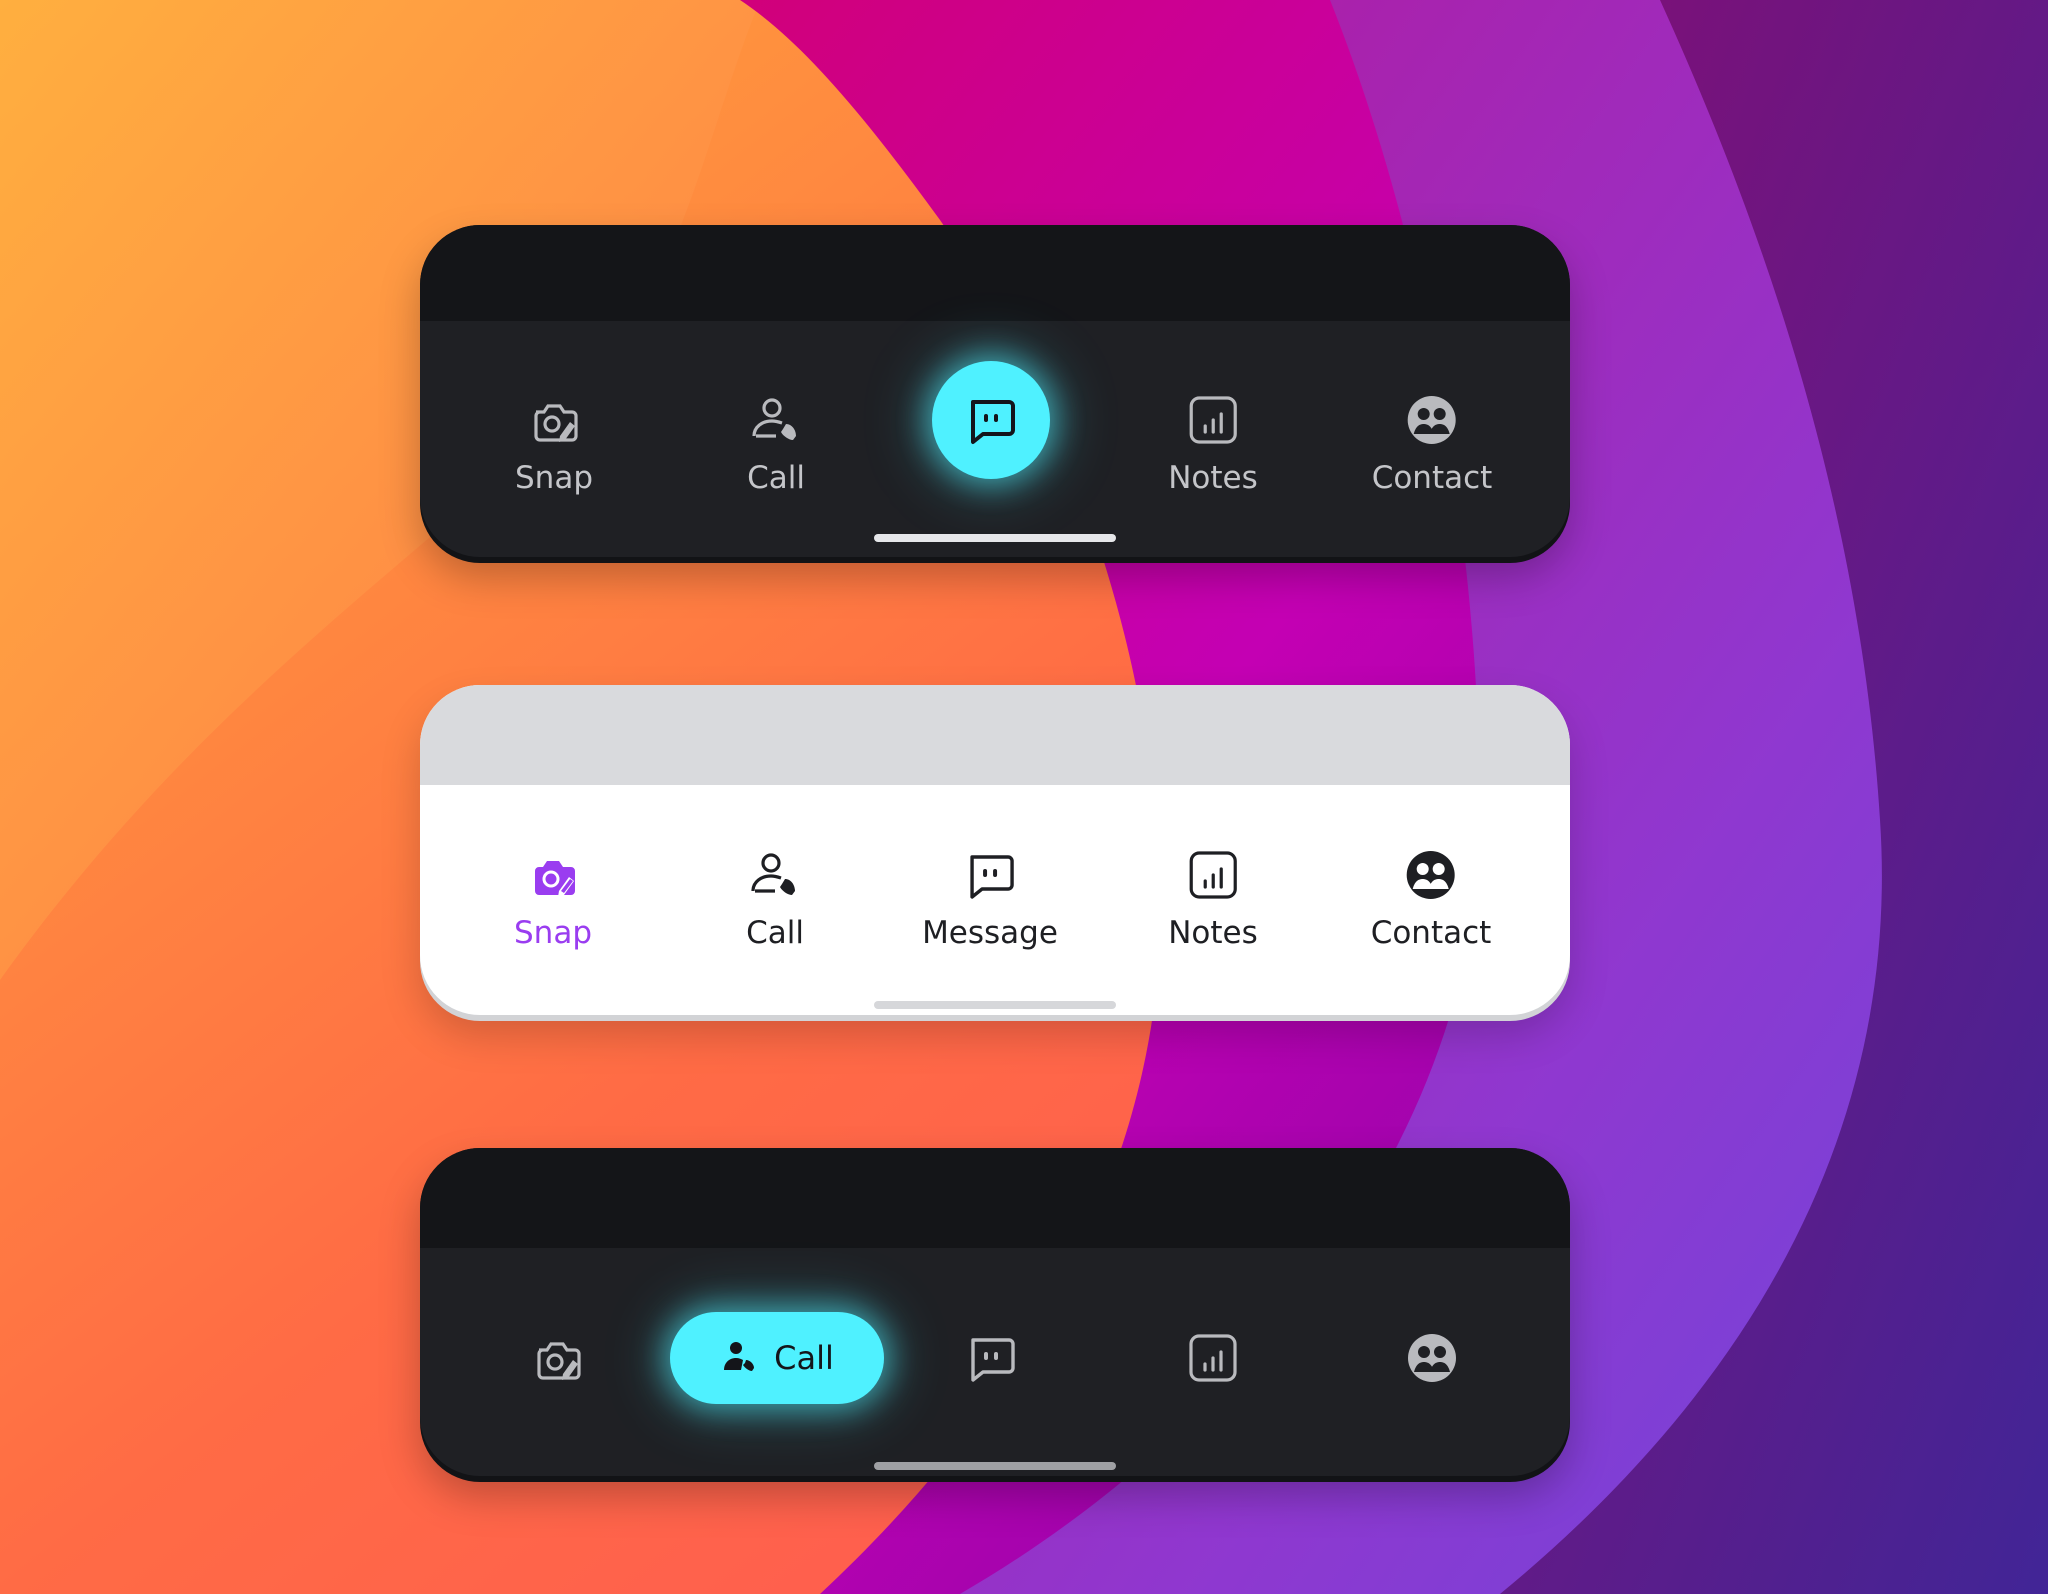  What do you see at coordinates (990, 933) in the screenshot?
I see `tab-label: Message` at bounding box center [990, 933].